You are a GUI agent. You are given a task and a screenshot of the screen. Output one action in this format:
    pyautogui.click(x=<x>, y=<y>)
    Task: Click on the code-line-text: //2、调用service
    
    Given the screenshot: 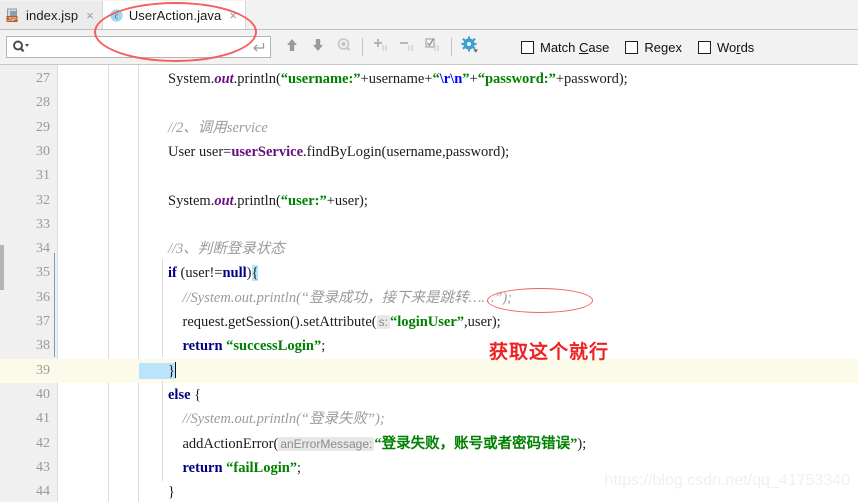 What is the action you would take?
    pyautogui.click(x=203, y=128)
    